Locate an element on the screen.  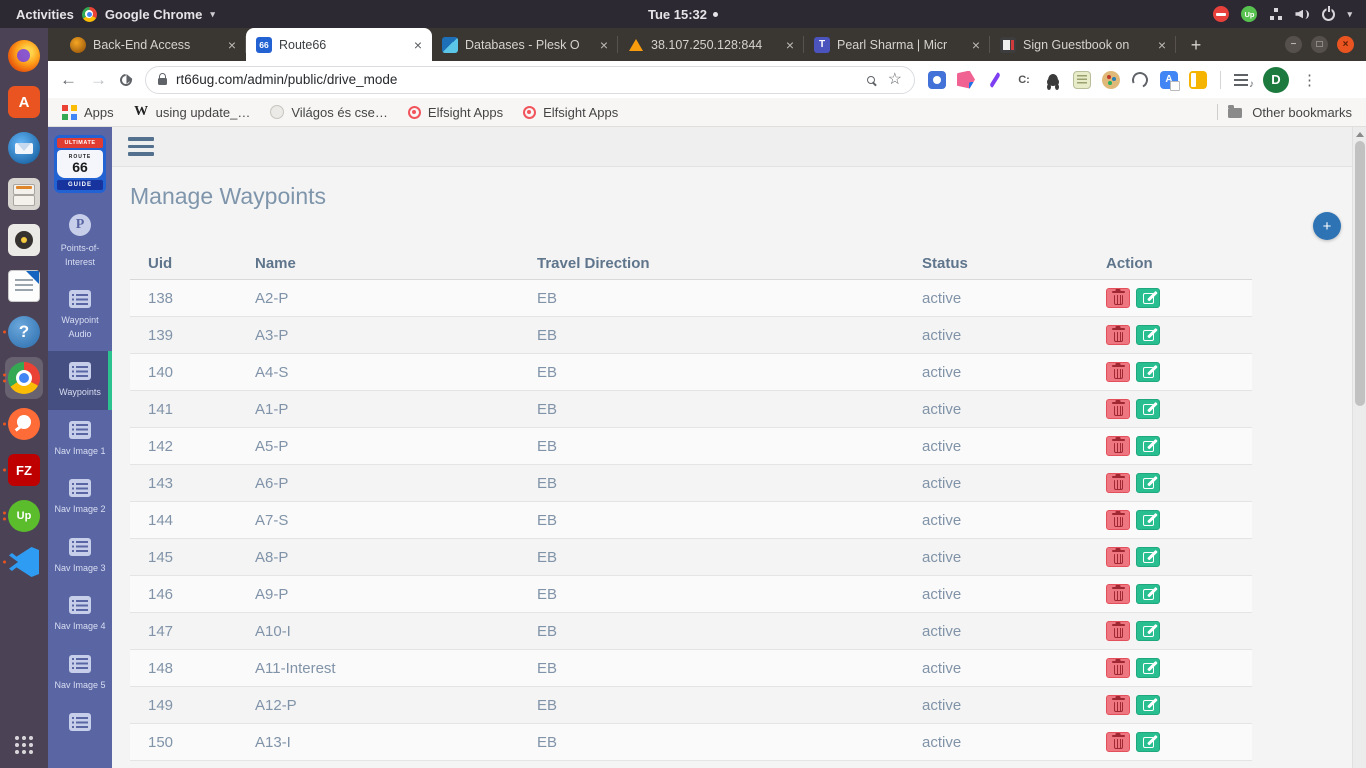
colorzilla-icon: C: is located at coordinates (1024, 80).